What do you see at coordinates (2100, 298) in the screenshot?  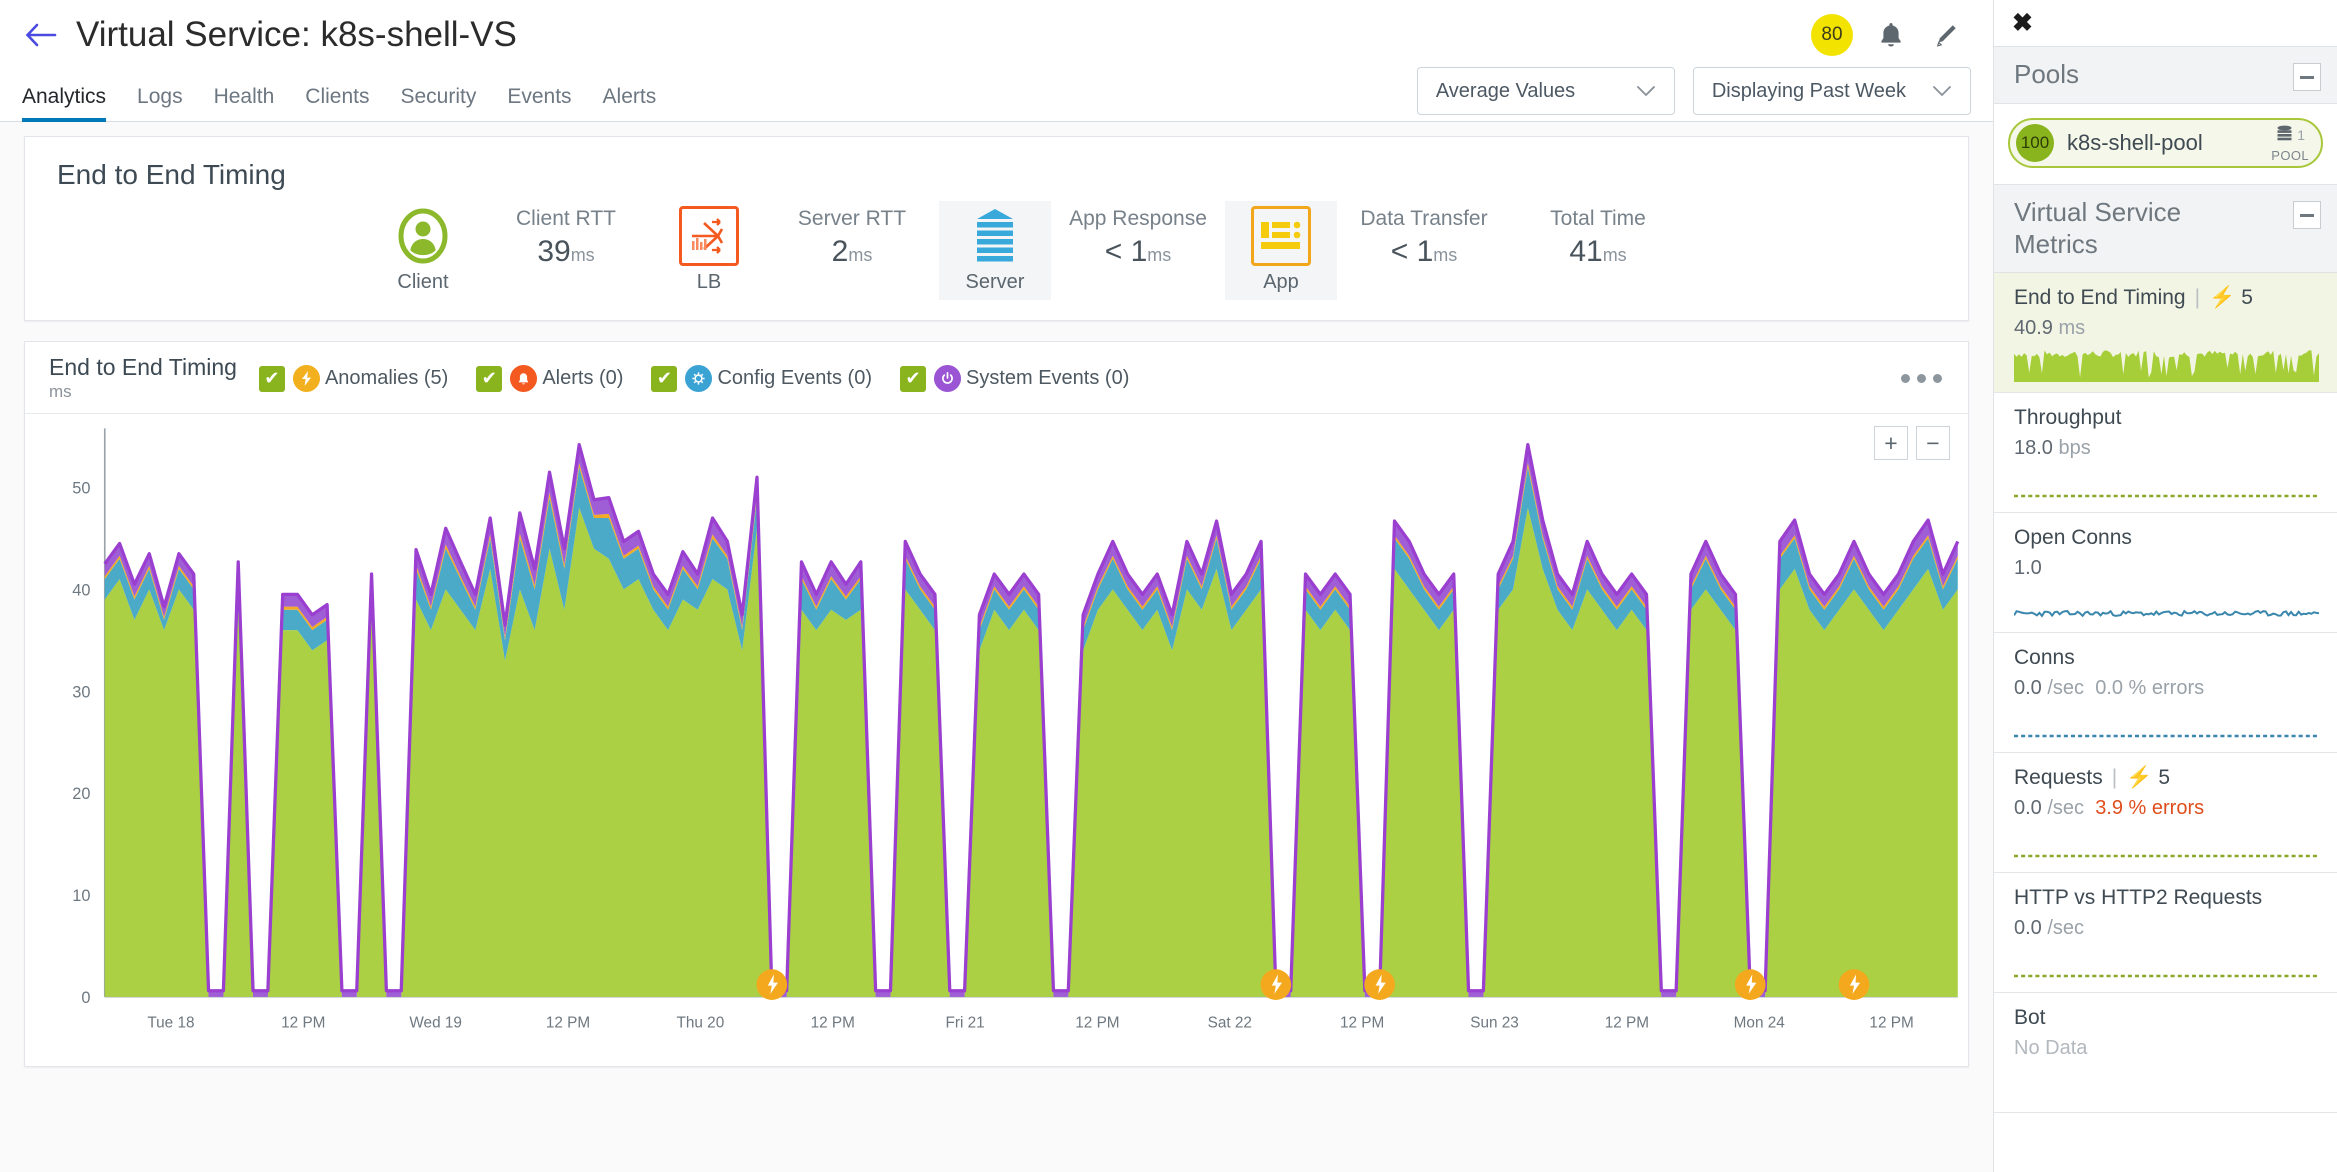 I see `metric-row-title: End to End Timing` at bounding box center [2100, 298].